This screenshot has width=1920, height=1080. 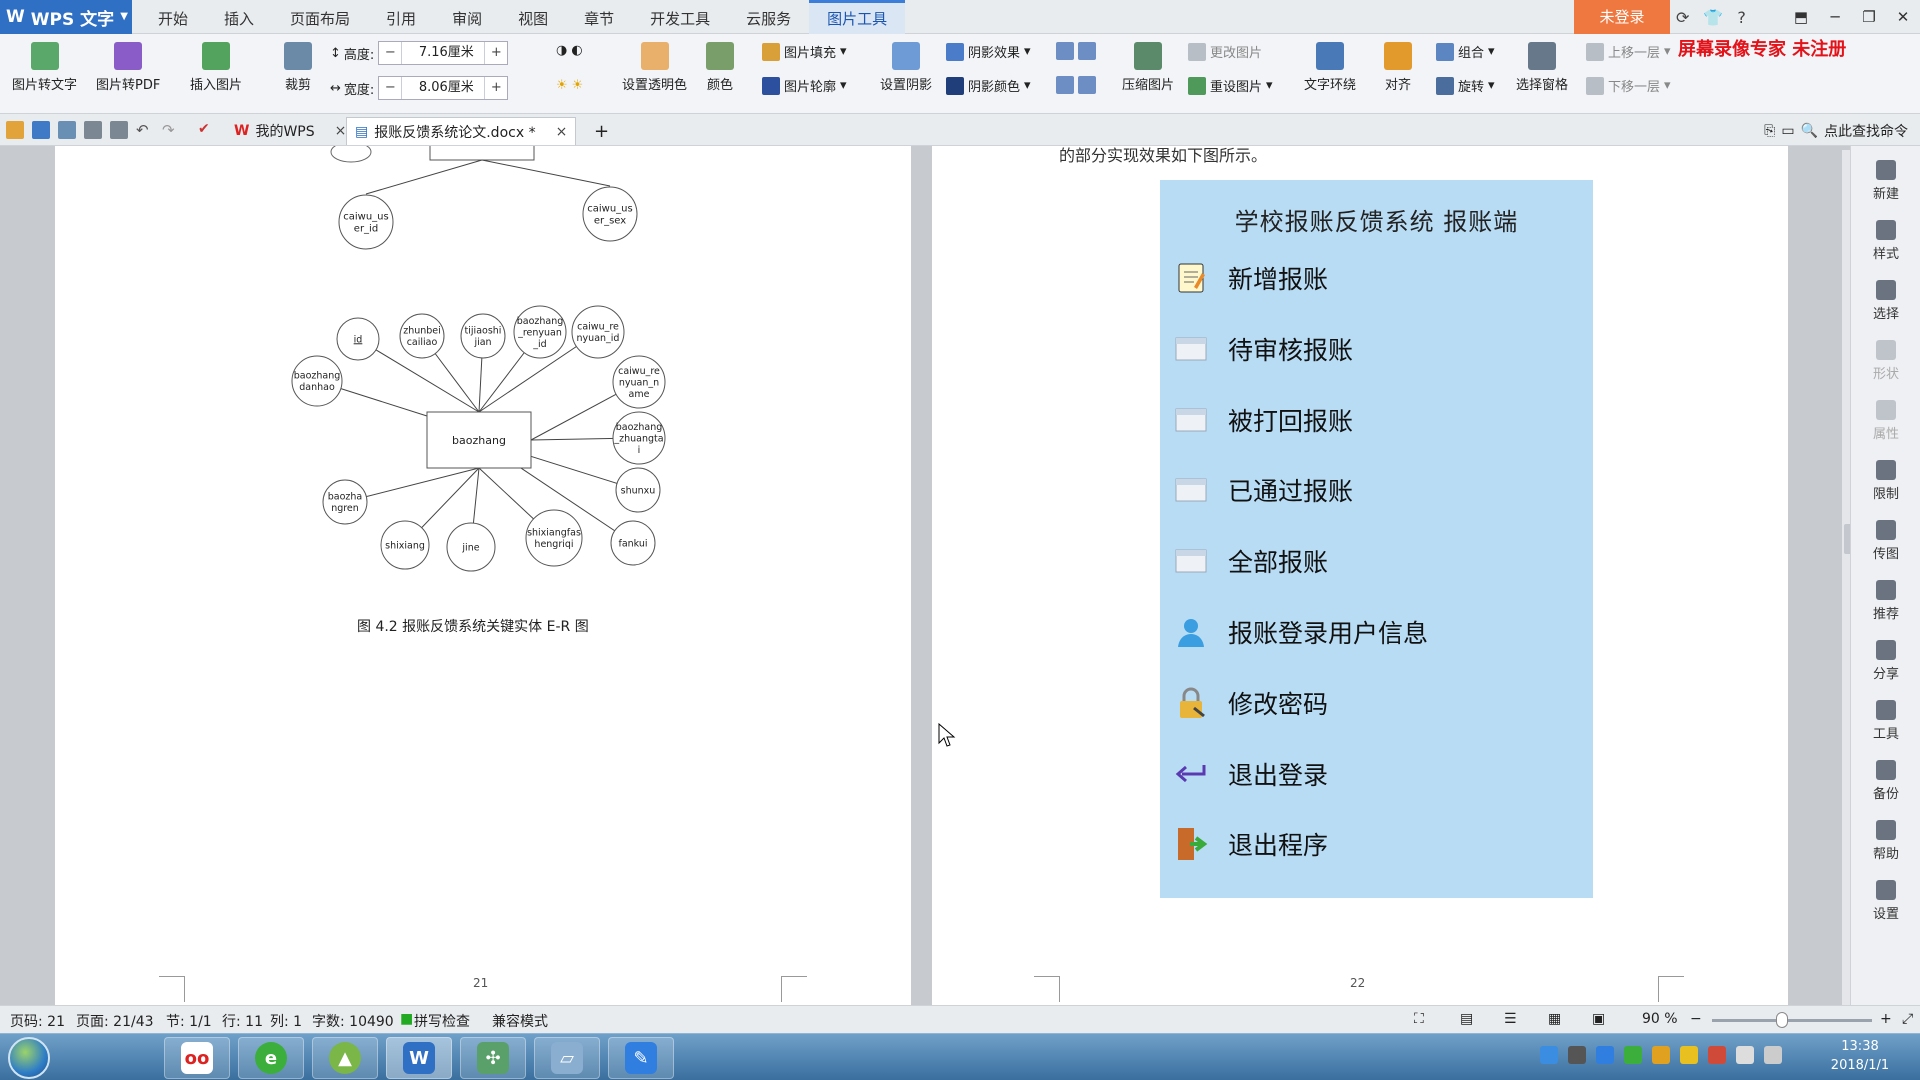 What do you see at coordinates (1087, 85) in the screenshot?
I see `shadow-nudge-right-icon` at bounding box center [1087, 85].